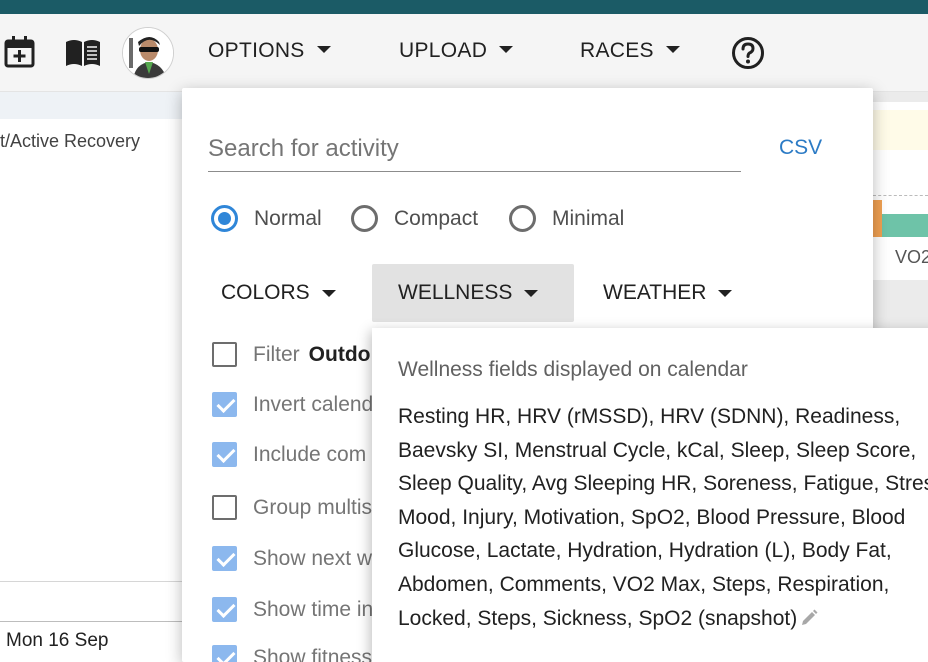 This screenshot has height=662, width=928. Describe the element at coordinates (455, 292) in the screenshot. I see `wellness-submenu-label: WELLNESS` at that location.